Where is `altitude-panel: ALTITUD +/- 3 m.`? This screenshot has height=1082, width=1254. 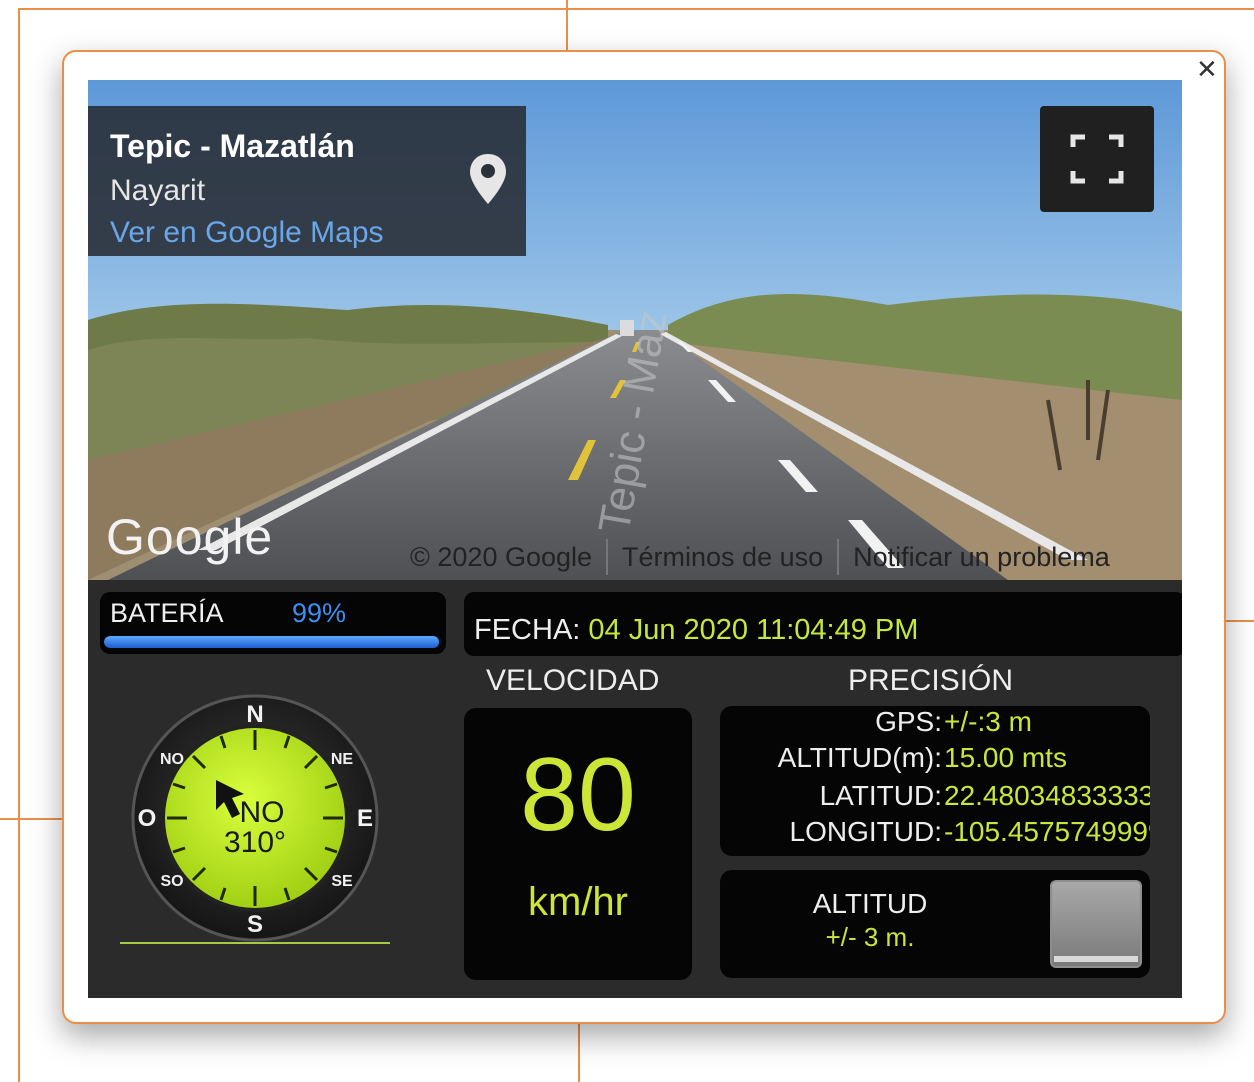 altitude-panel: ALTITUD +/- 3 m. is located at coordinates (935, 924).